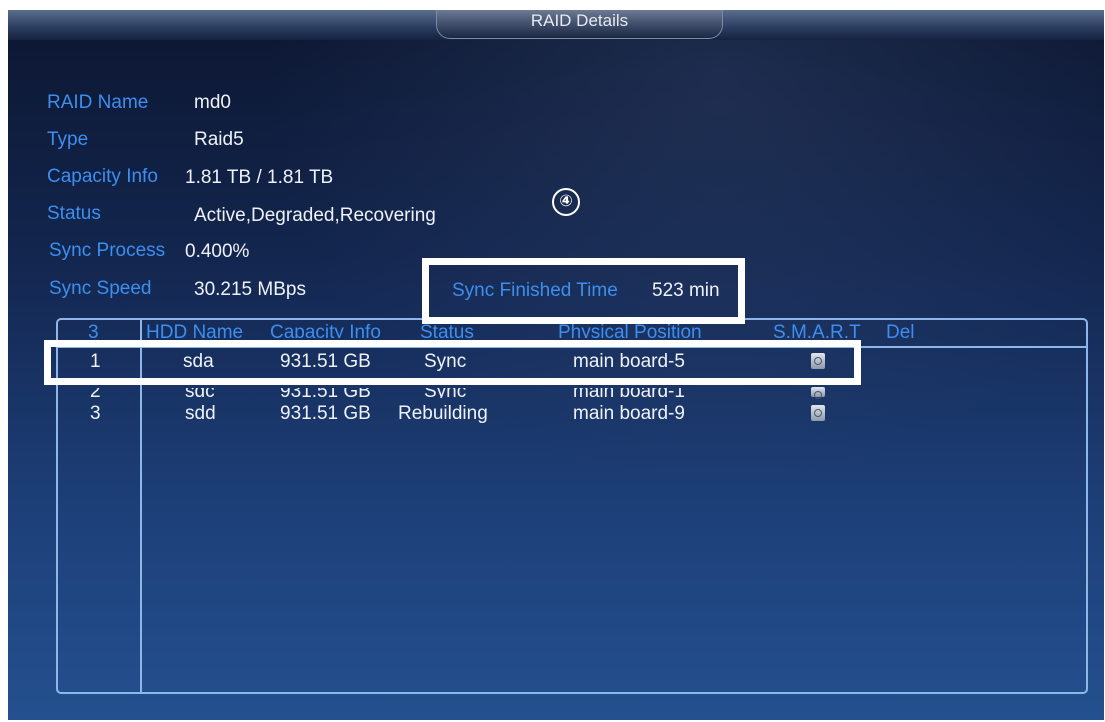  What do you see at coordinates (259, 177) in the screenshot?
I see `capacity-info-value: 1.81 TB / 1.81 TB` at bounding box center [259, 177].